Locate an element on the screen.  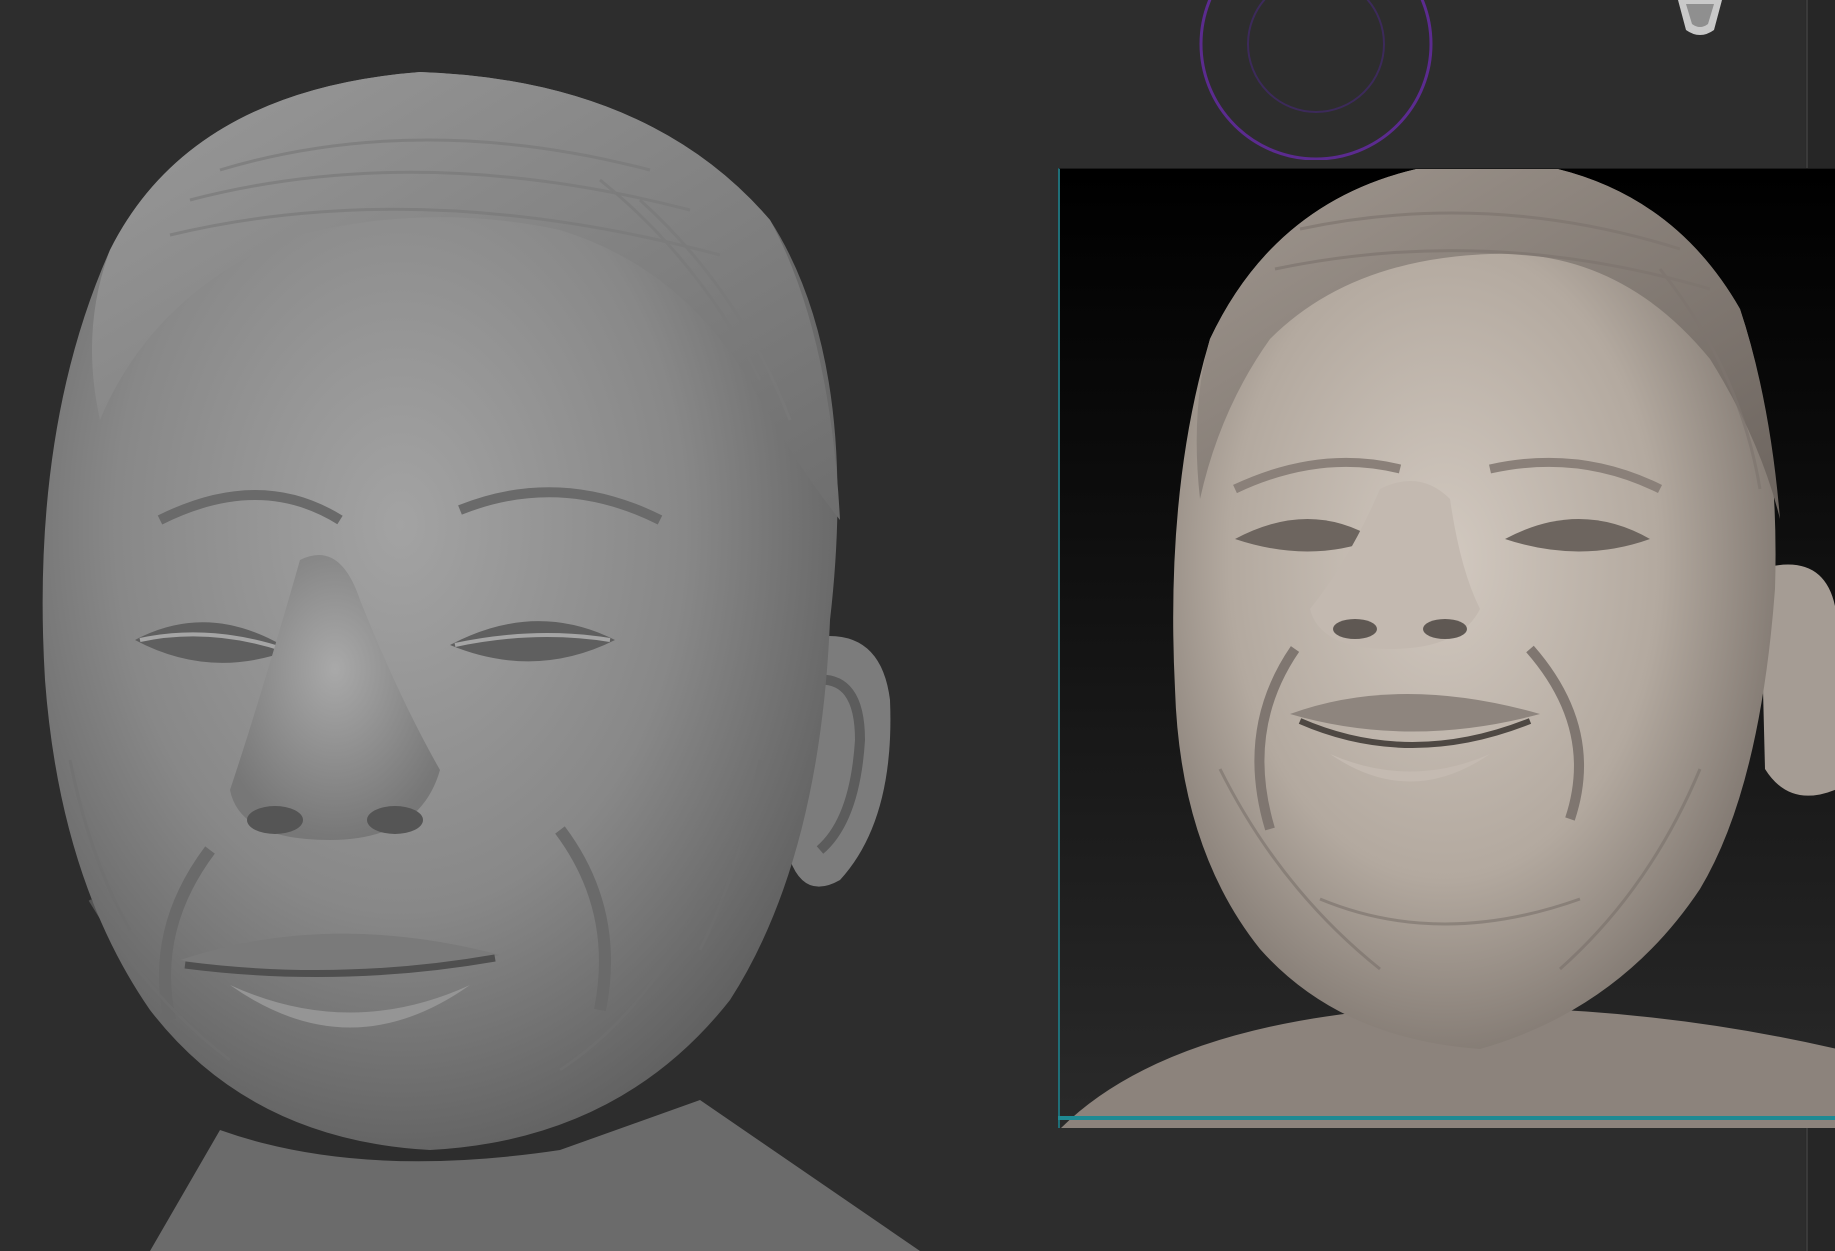
navigation-gizmo-icon is located at coordinates (1700, 21).